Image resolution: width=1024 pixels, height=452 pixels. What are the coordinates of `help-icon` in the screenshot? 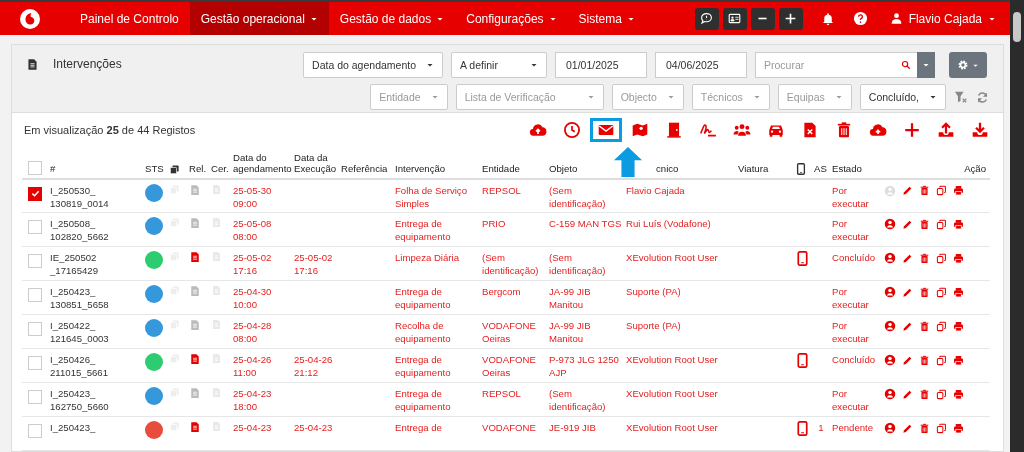 It's located at (860, 18).